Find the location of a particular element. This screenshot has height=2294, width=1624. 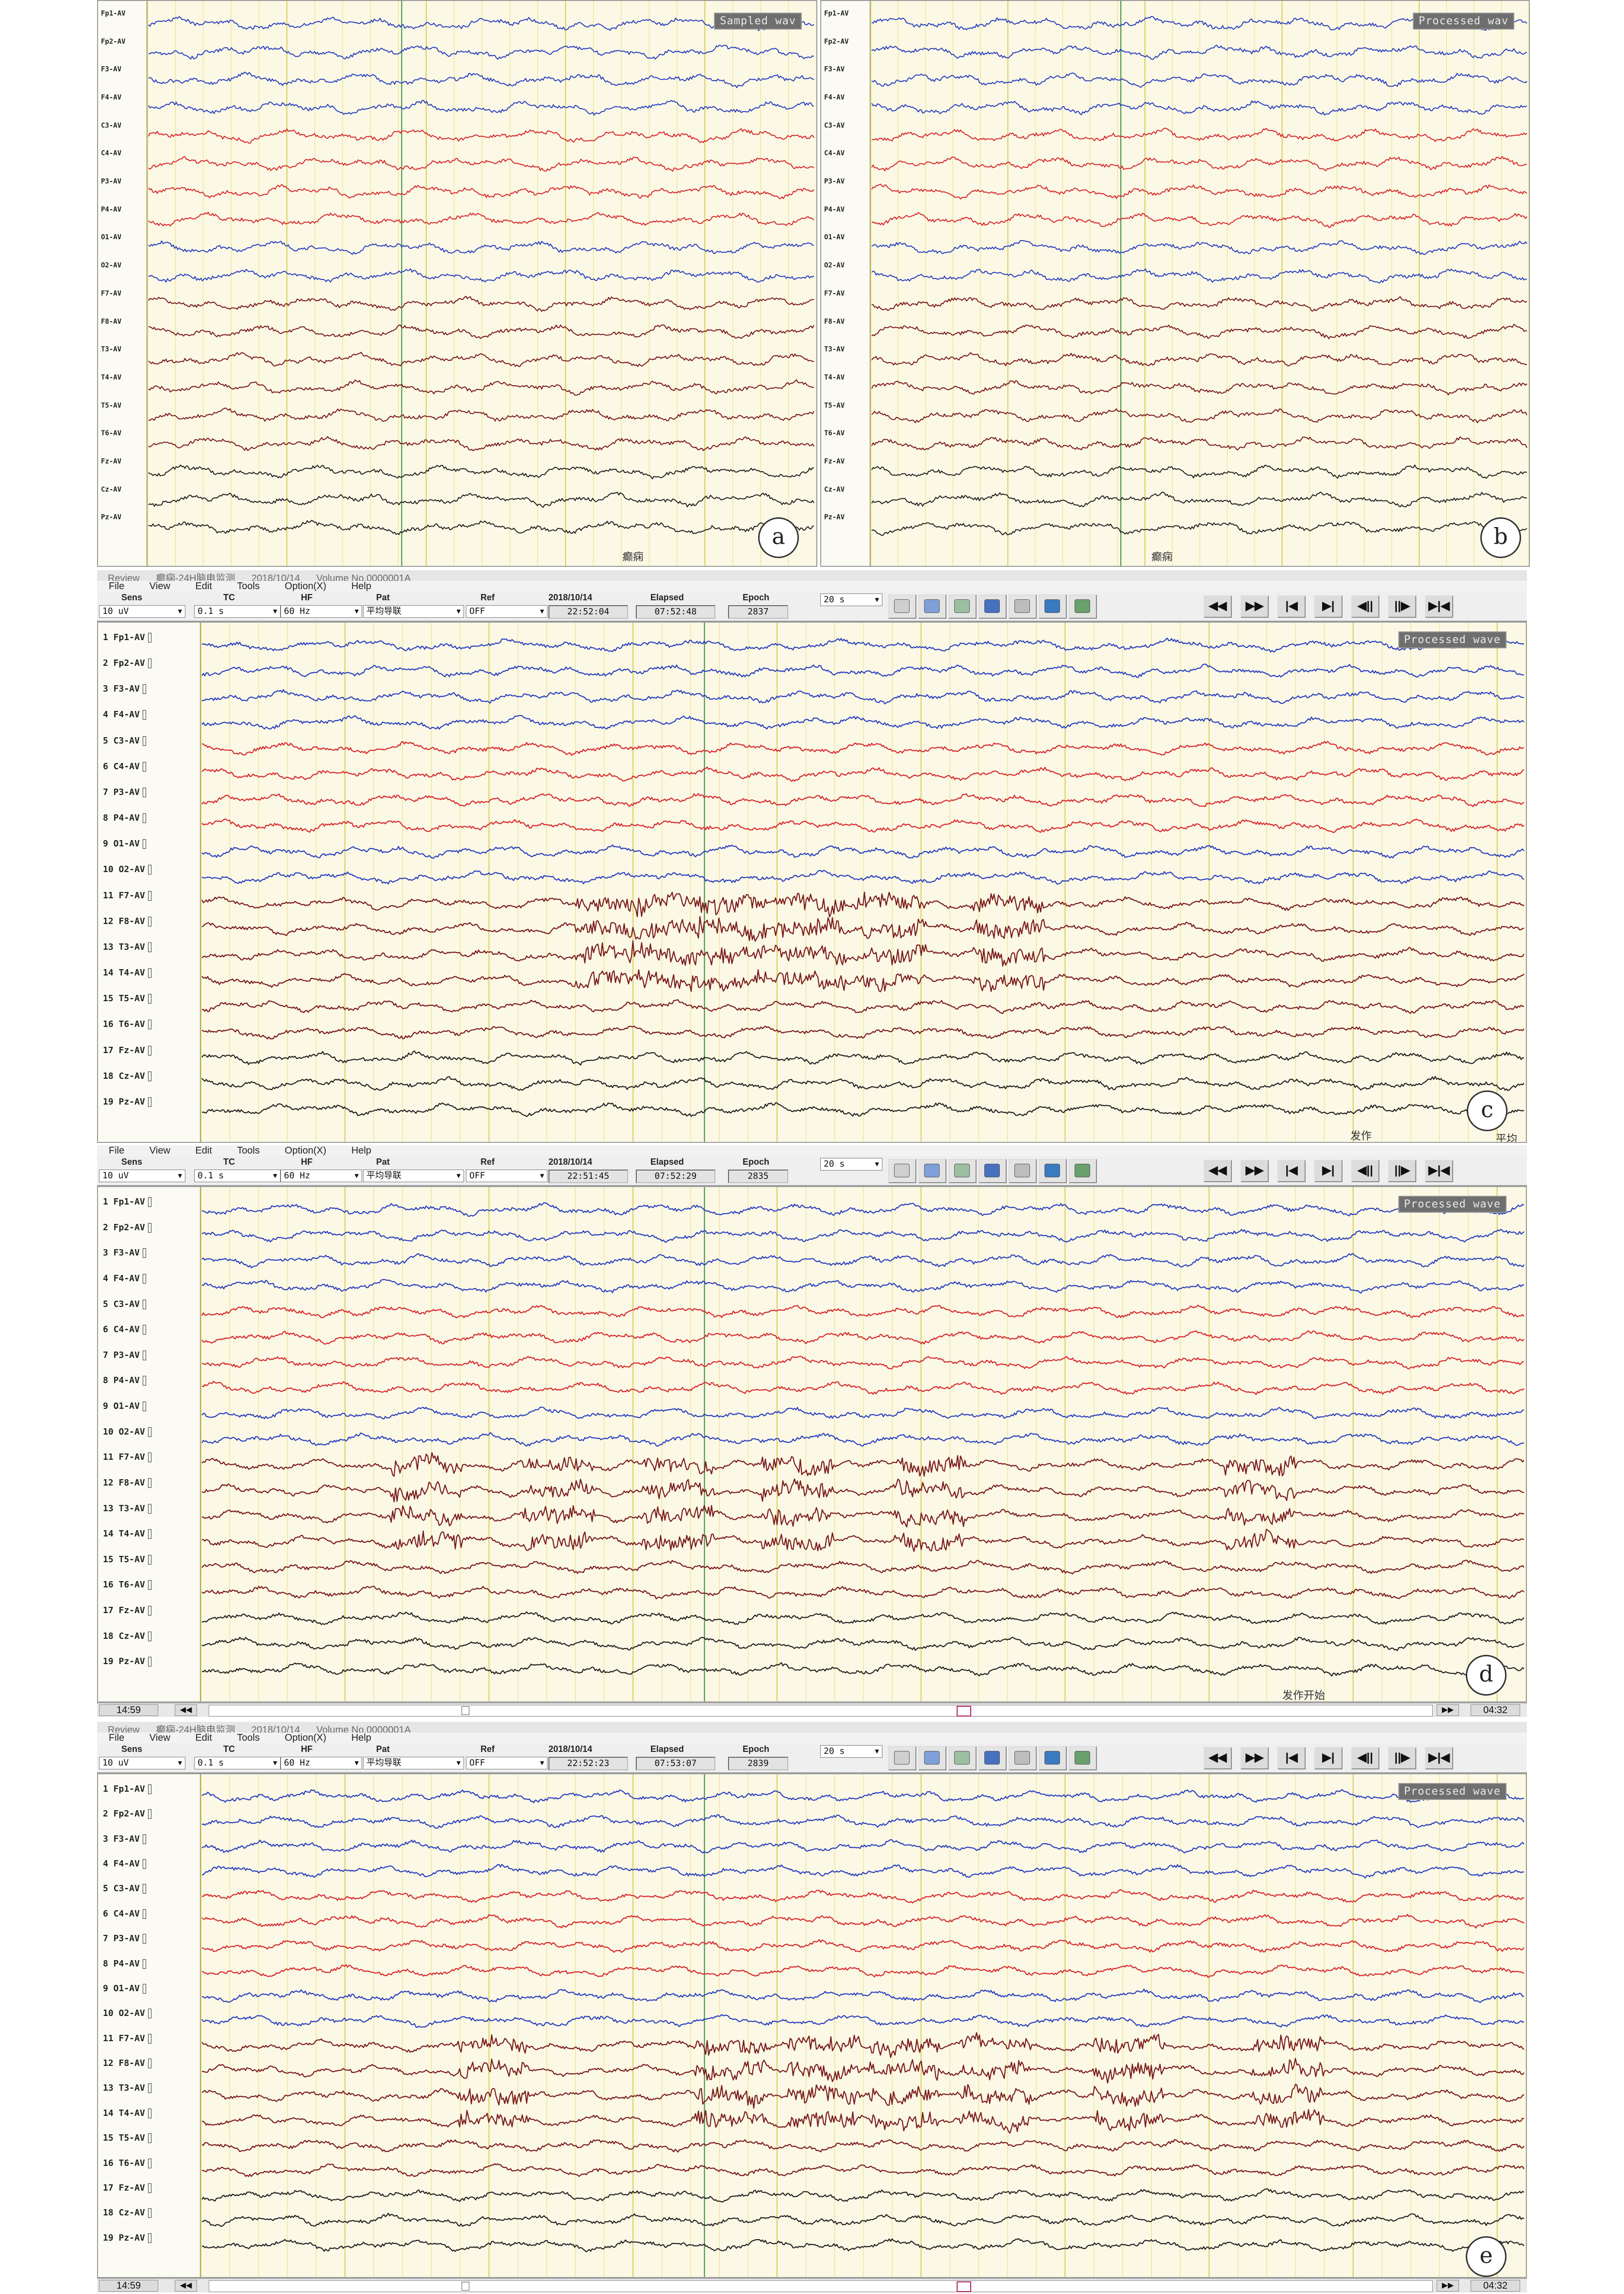

montage-icon-glyph is located at coordinates (932, 1758).